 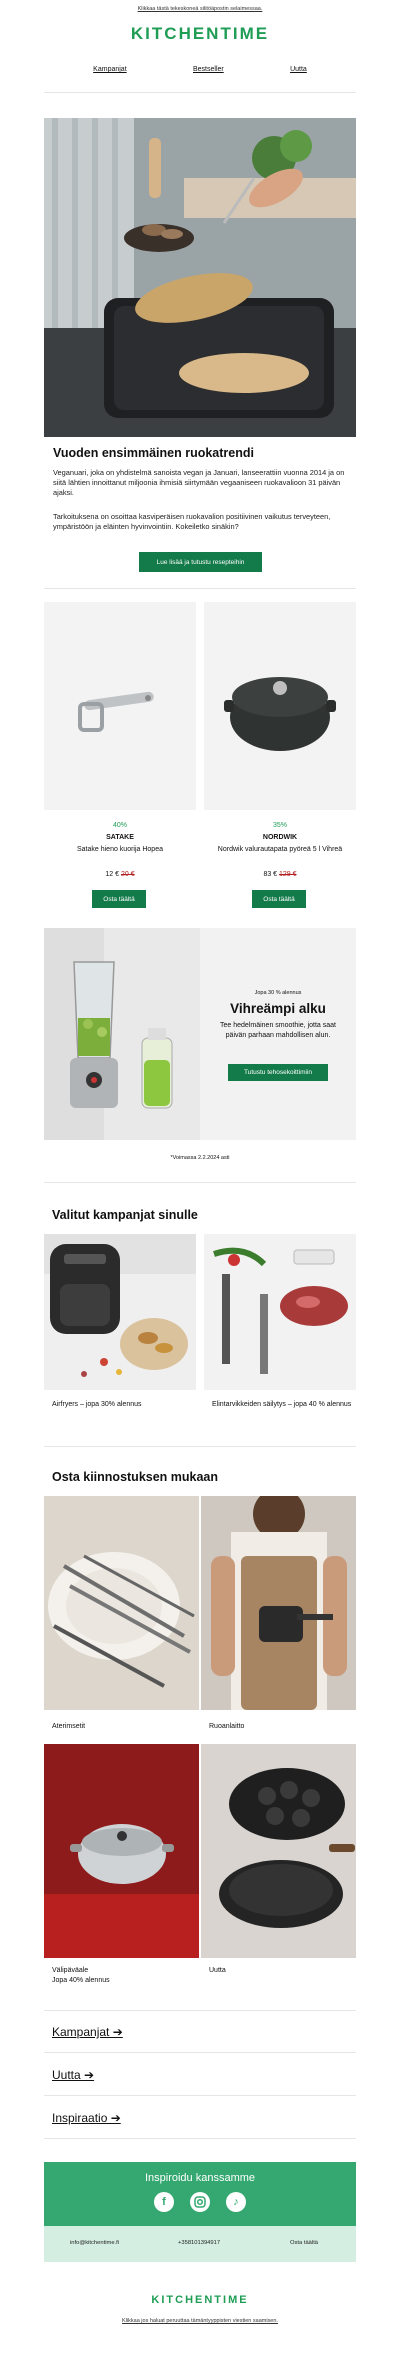 I want to click on facebook-icon: f, so click(x=164, y=2202).